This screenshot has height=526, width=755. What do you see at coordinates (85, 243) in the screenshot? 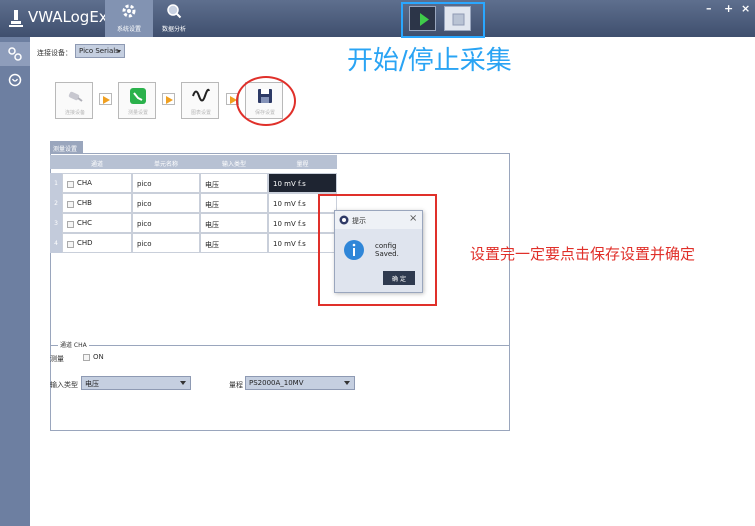
I see `channel-name: CHD` at bounding box center [85, 243].